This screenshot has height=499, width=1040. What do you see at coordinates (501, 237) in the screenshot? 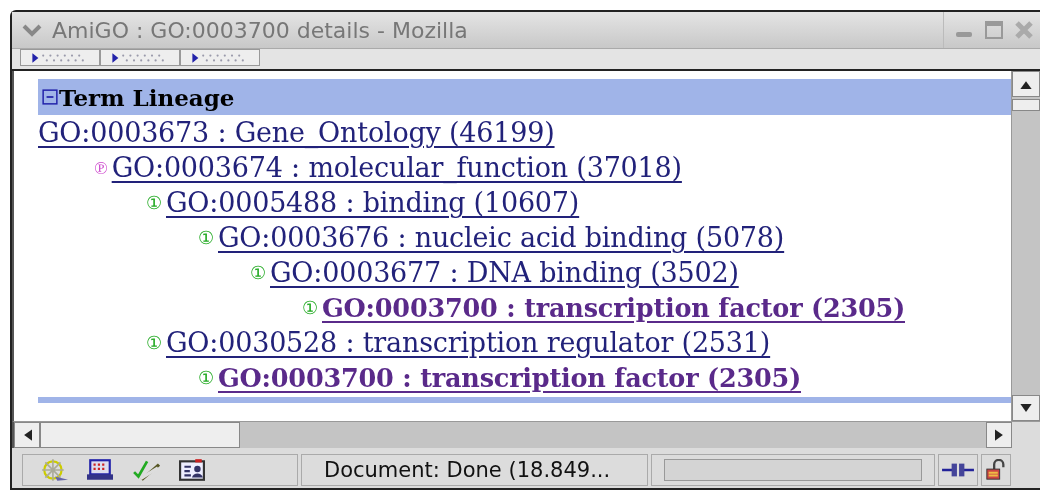
I see `term-link: GO:0003676 : nucleic acid binding (5078)` at bounding box center [501, 237].